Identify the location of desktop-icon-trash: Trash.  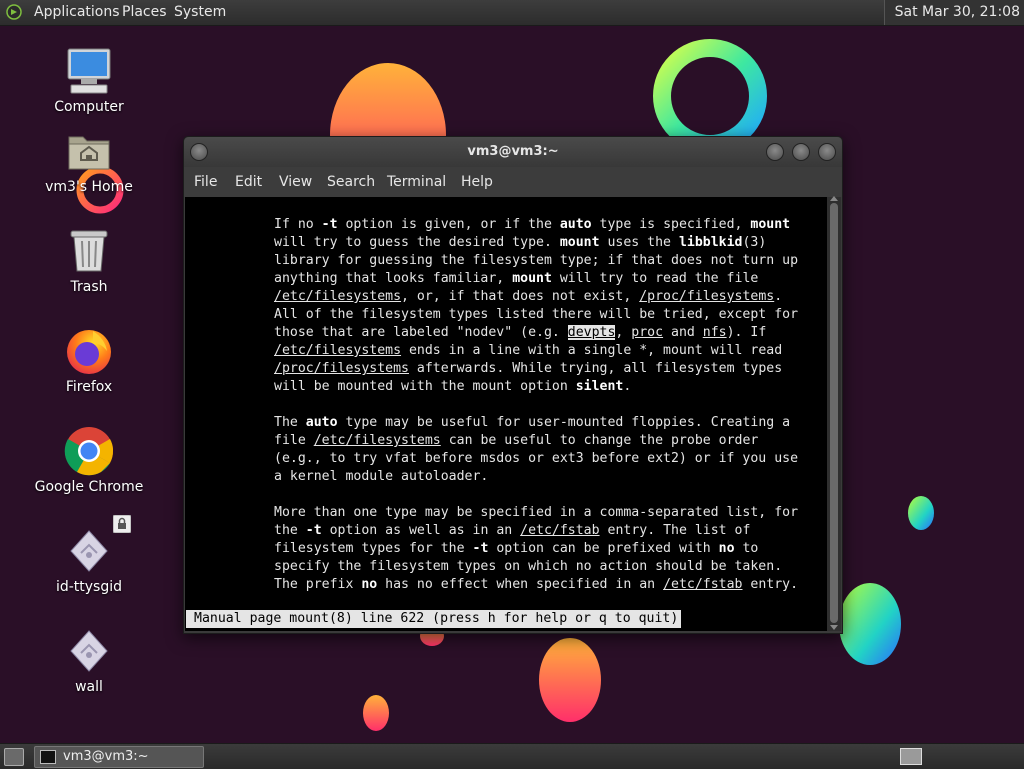
(89, 260).